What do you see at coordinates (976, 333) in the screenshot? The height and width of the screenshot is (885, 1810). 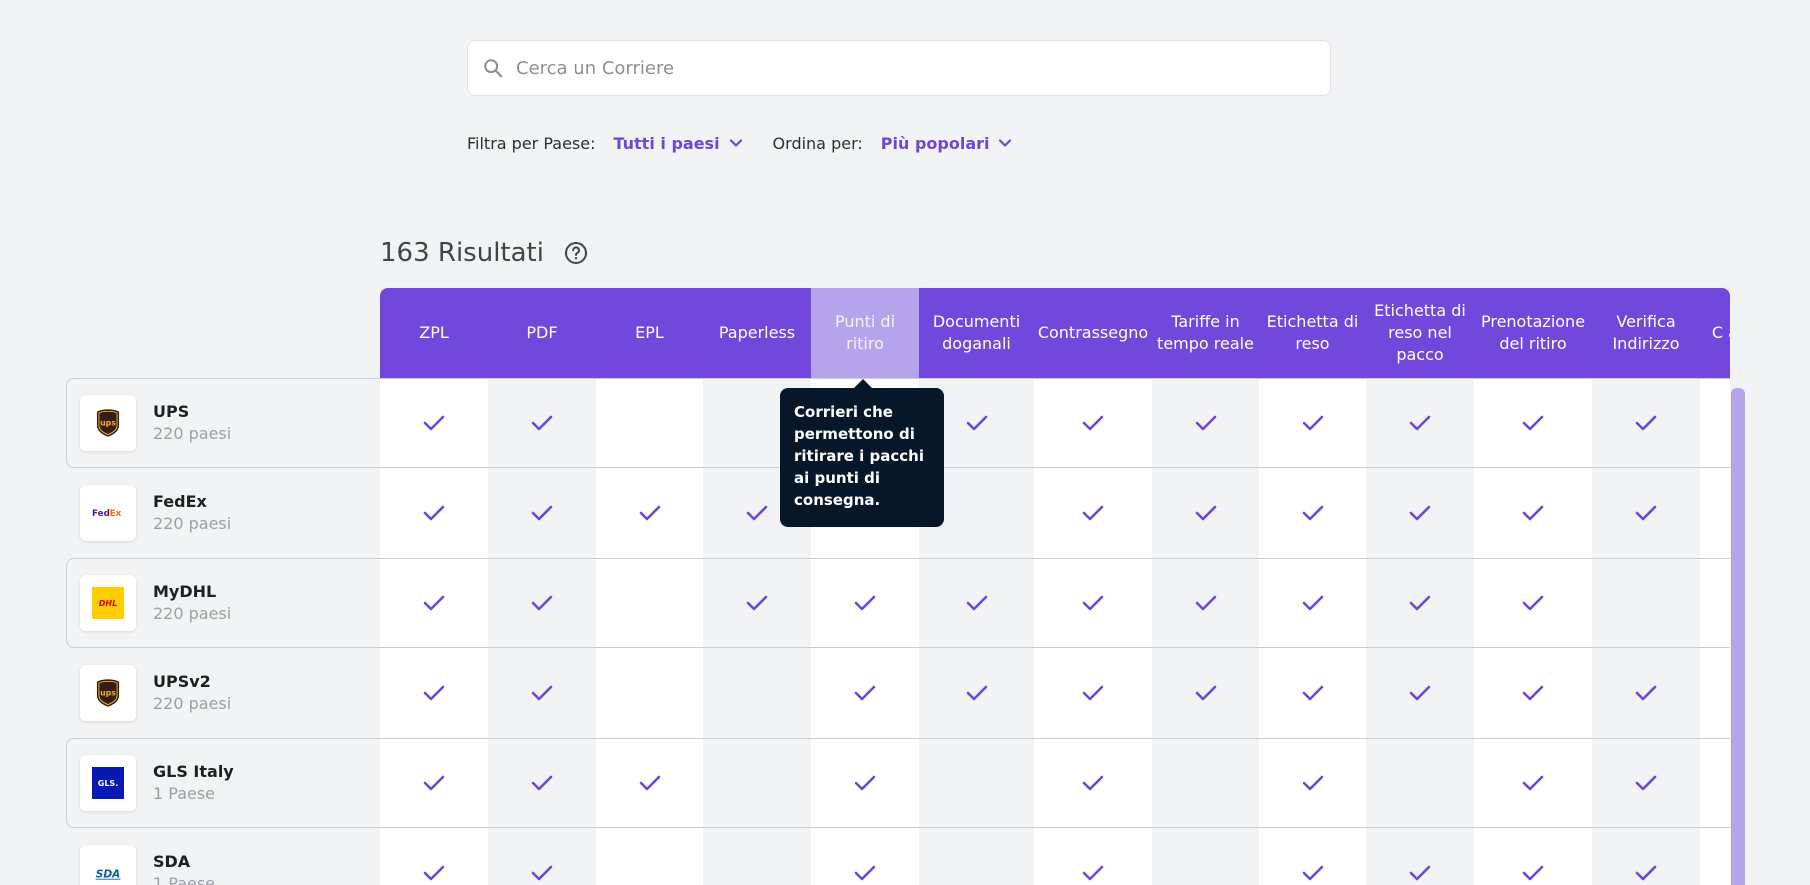 I see `column-header: Documenti doganali` at bounding box center [976, 333].